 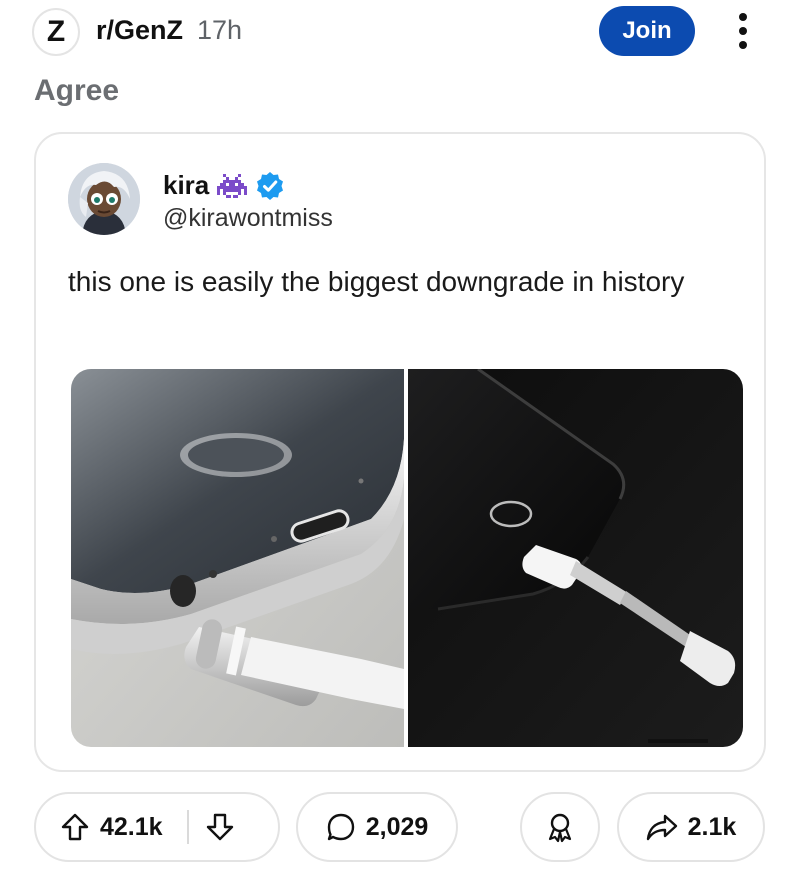 I want to click on subreddit-avatar-letter: Z, so click(x=56, y=31).